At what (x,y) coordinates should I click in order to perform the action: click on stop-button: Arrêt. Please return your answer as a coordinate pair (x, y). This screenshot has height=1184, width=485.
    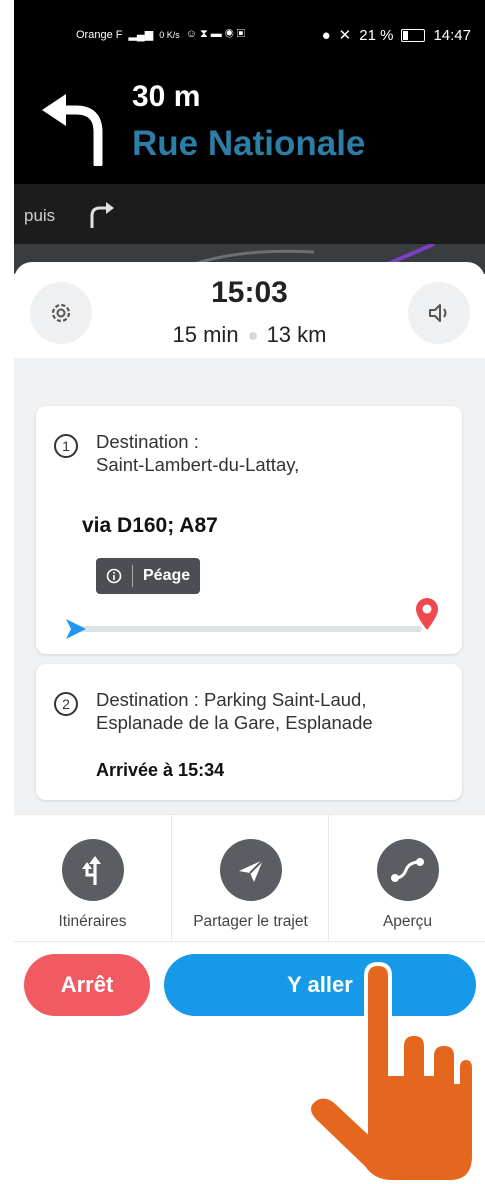
    Looking at the image, I should click on (87, 985).